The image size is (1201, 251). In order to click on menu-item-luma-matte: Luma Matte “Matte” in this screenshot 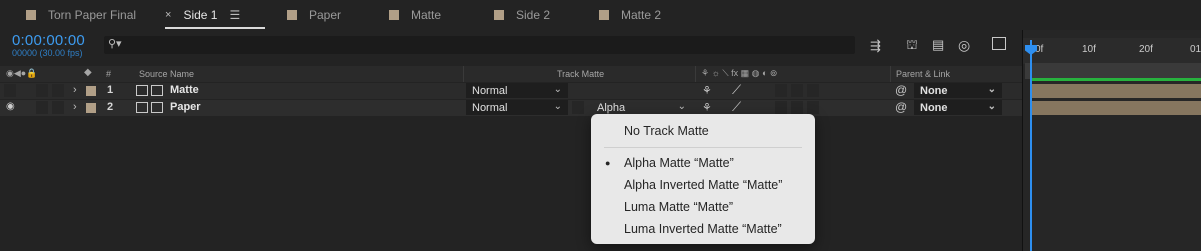, I will do `click(678, 207)`.